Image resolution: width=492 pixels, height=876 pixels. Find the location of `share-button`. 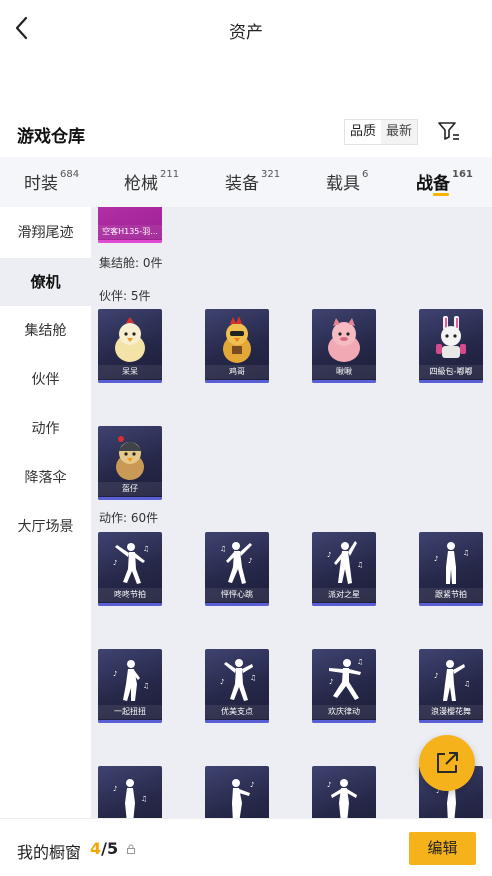

share-button is located at coordinates (447, 763).